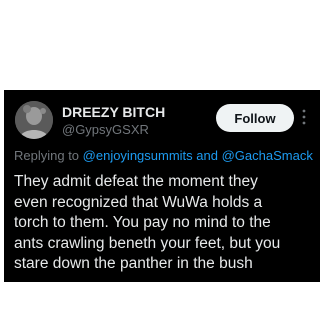 This screenshot has width=320, height=320. Describe the element at coordinates (142, 222) in the screenshot. I see `tweet-text-line: torch to them. You pay no mind to the` at that location.